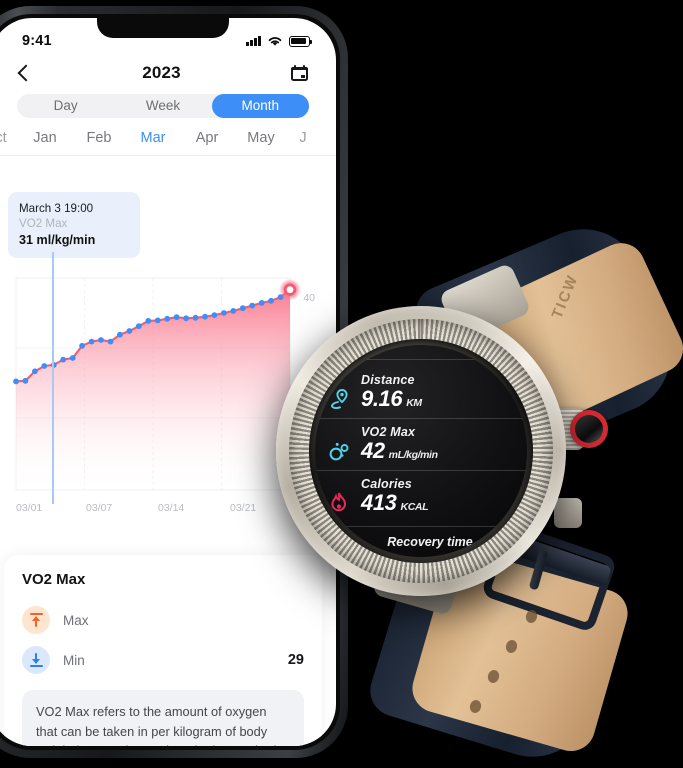 Image resolution: width=683 pixels, height=768 pixels. Describe the element at coordinates (29, 508) in the screenshot. I see `x-tick-0: 03/01` at that location.